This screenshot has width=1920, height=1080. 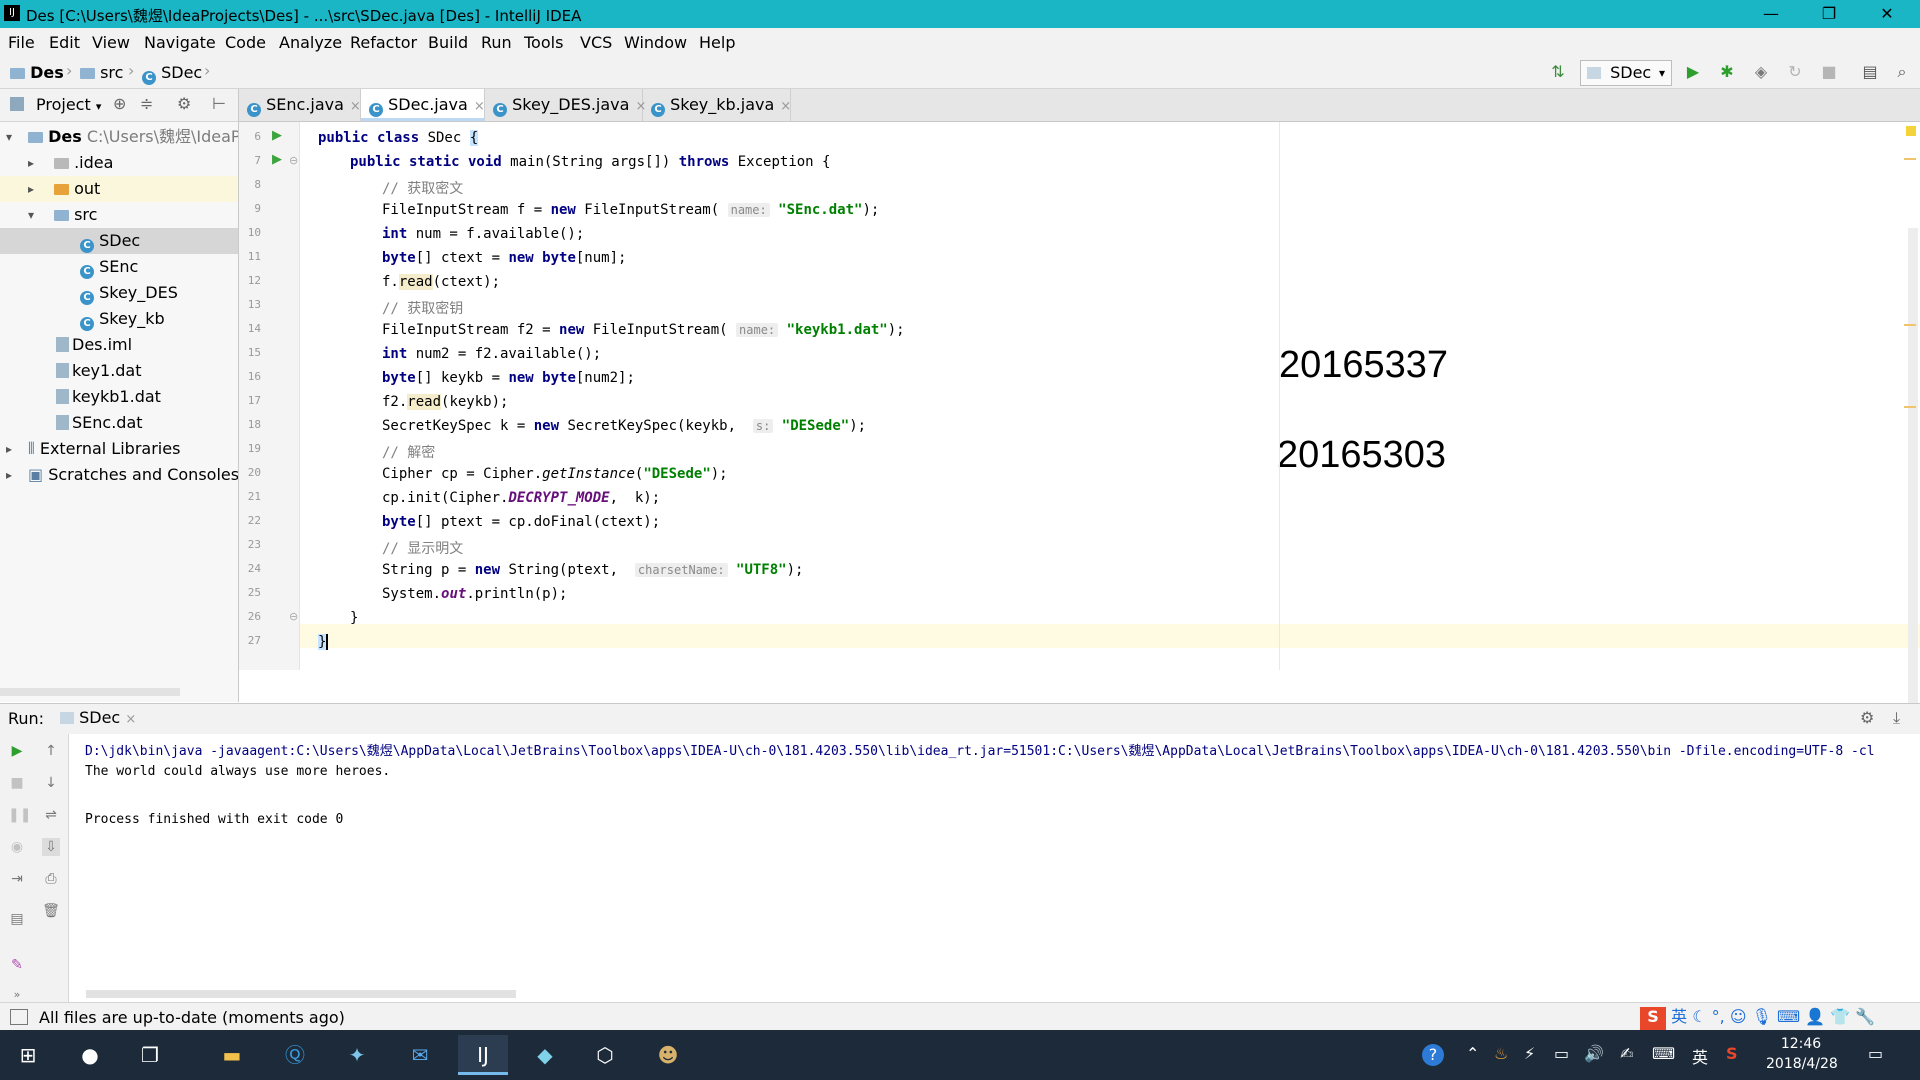 What do you see at coordinates (17, 879) in the screenshot?
I see `exit-icon: ⇥` at bounding box center [17, 879].